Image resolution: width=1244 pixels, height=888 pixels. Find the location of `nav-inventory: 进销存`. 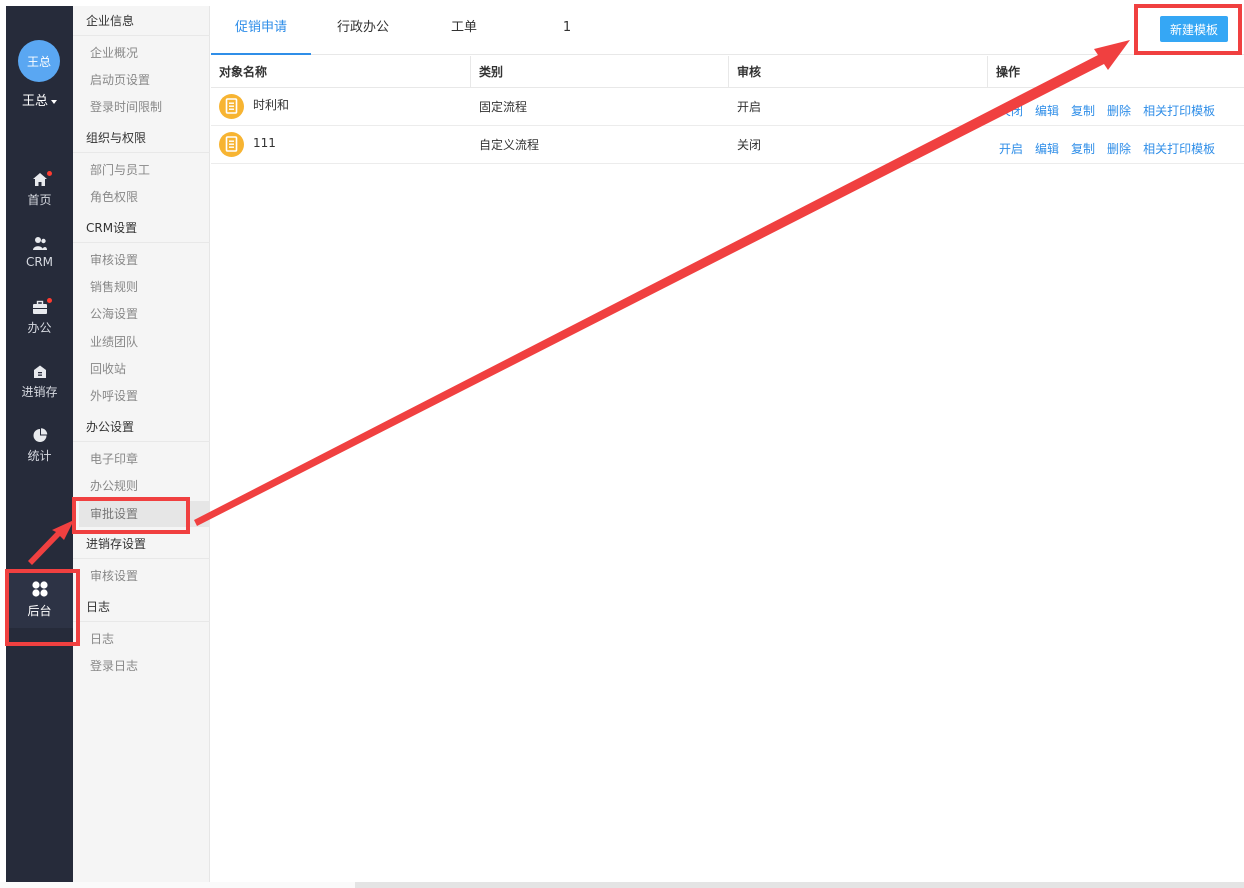

nav-inventory: 进销存 is located at coordinates (39, 382).